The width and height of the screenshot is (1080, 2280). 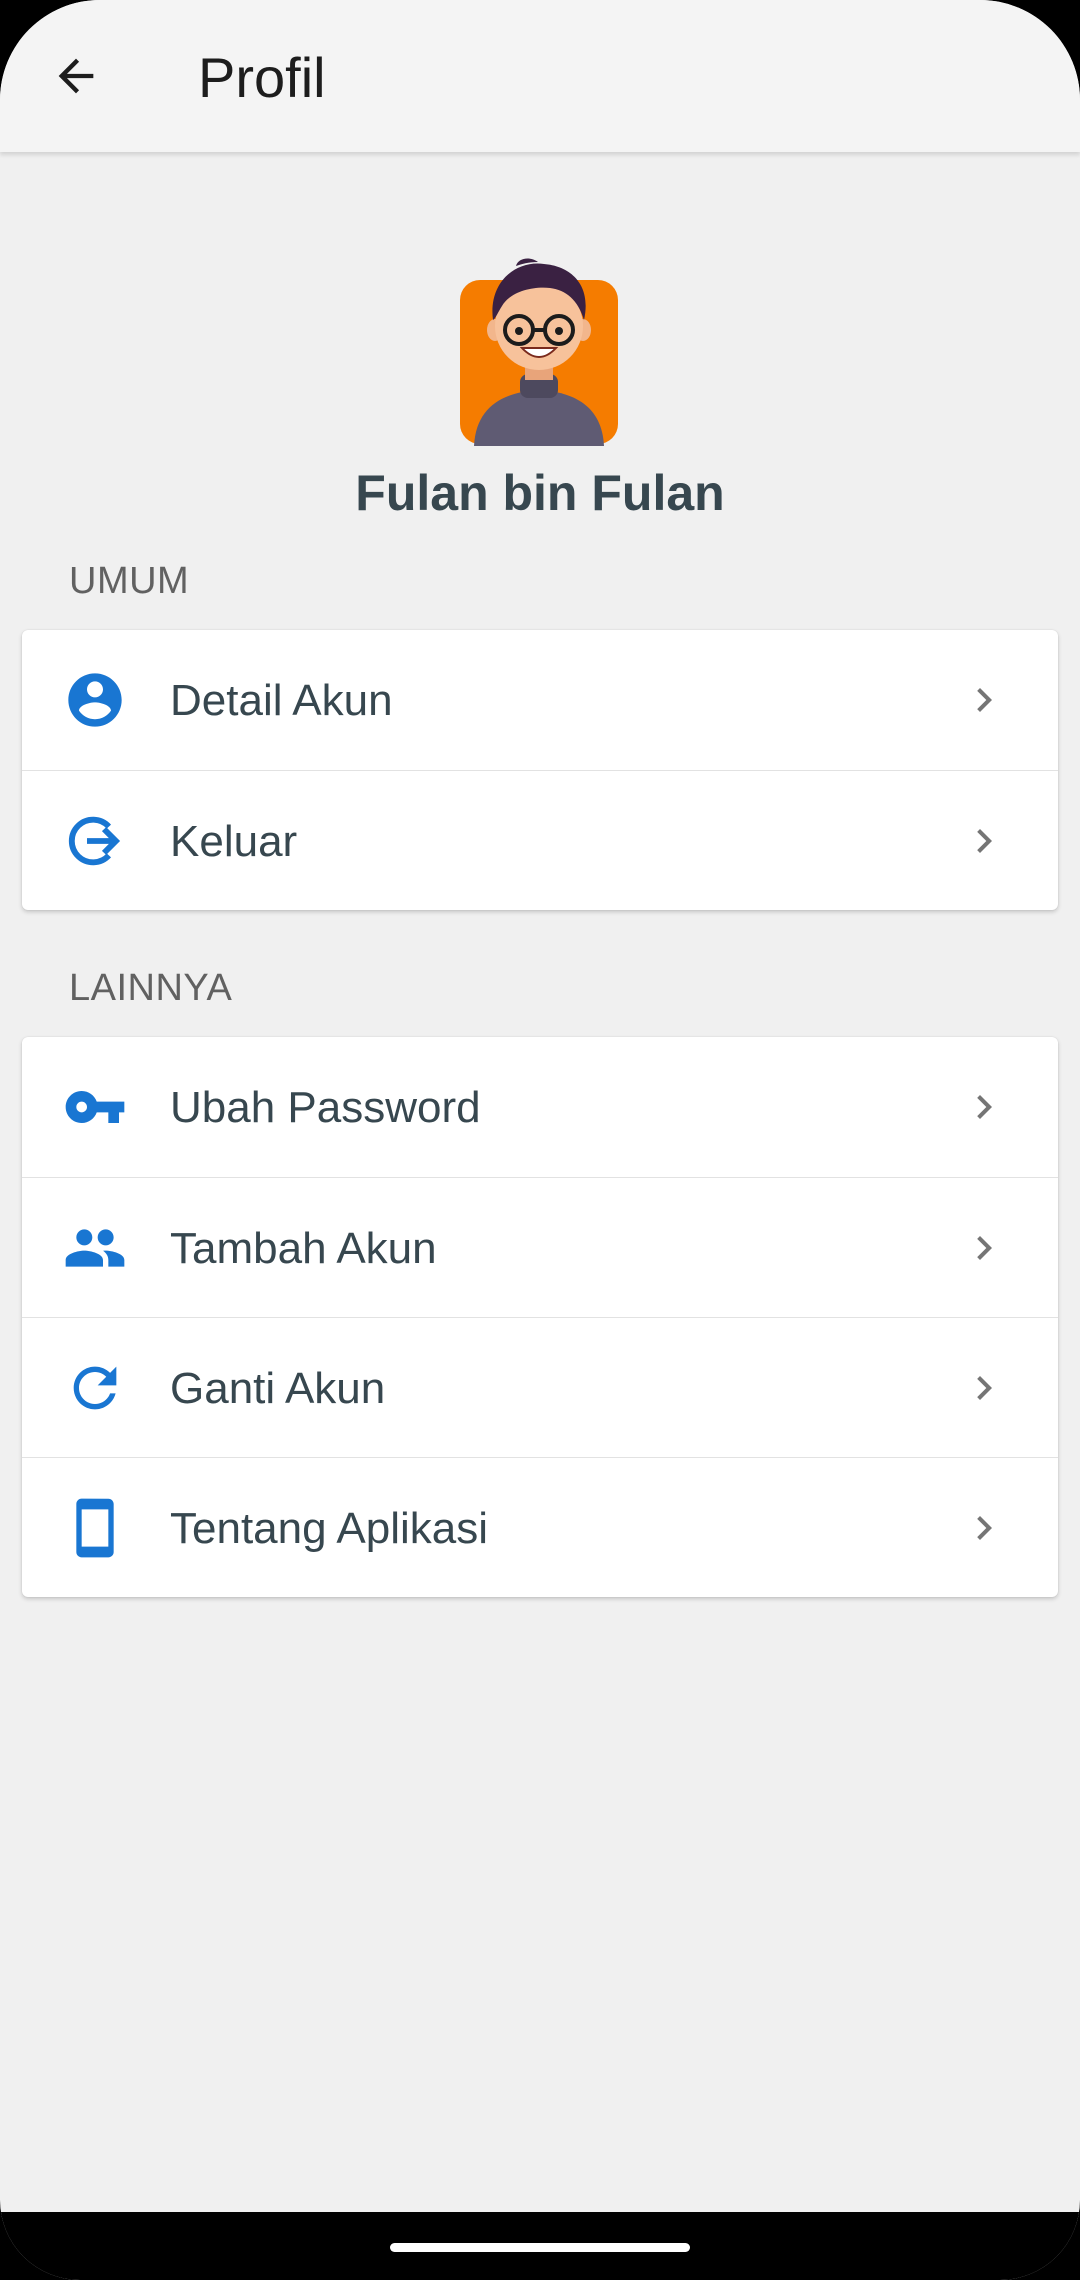 What do you see at coordinates (278, 1388) in the screenshot?
I see `menu-item-label: Ganti Akun` at bounding box center [278, 1388].